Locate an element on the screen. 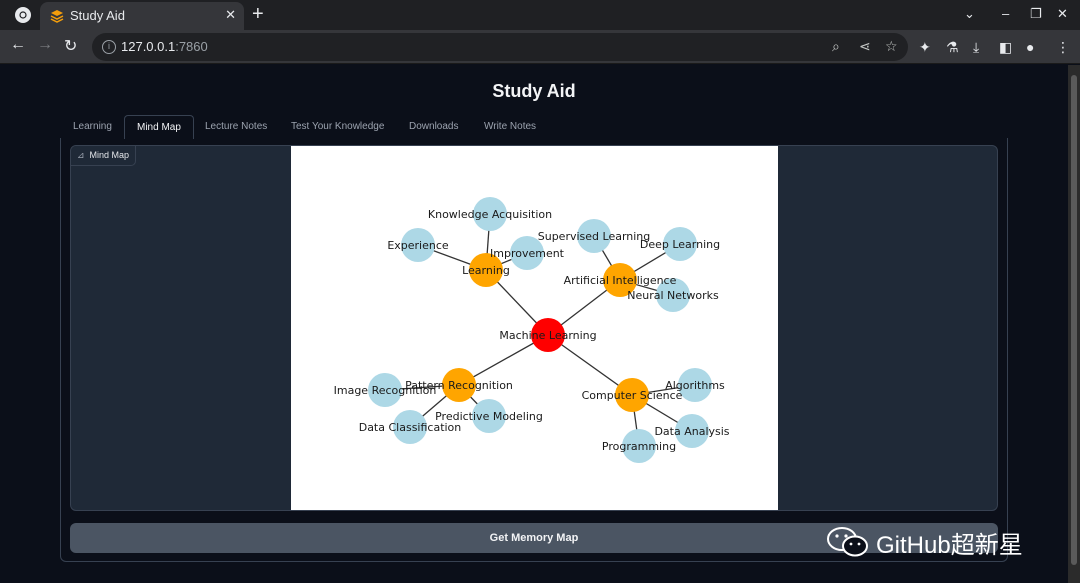  back-arrow-icon: ← is located at coordinates (18, 45).